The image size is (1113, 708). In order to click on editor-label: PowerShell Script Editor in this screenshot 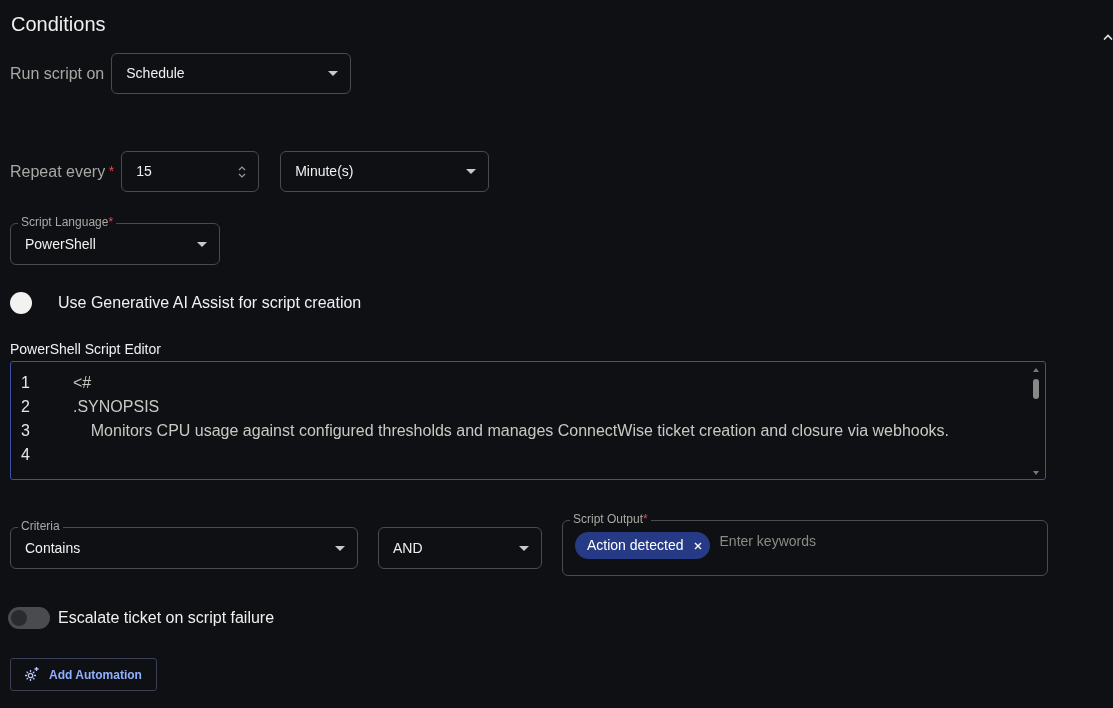, I will do `click(86, 349)`.